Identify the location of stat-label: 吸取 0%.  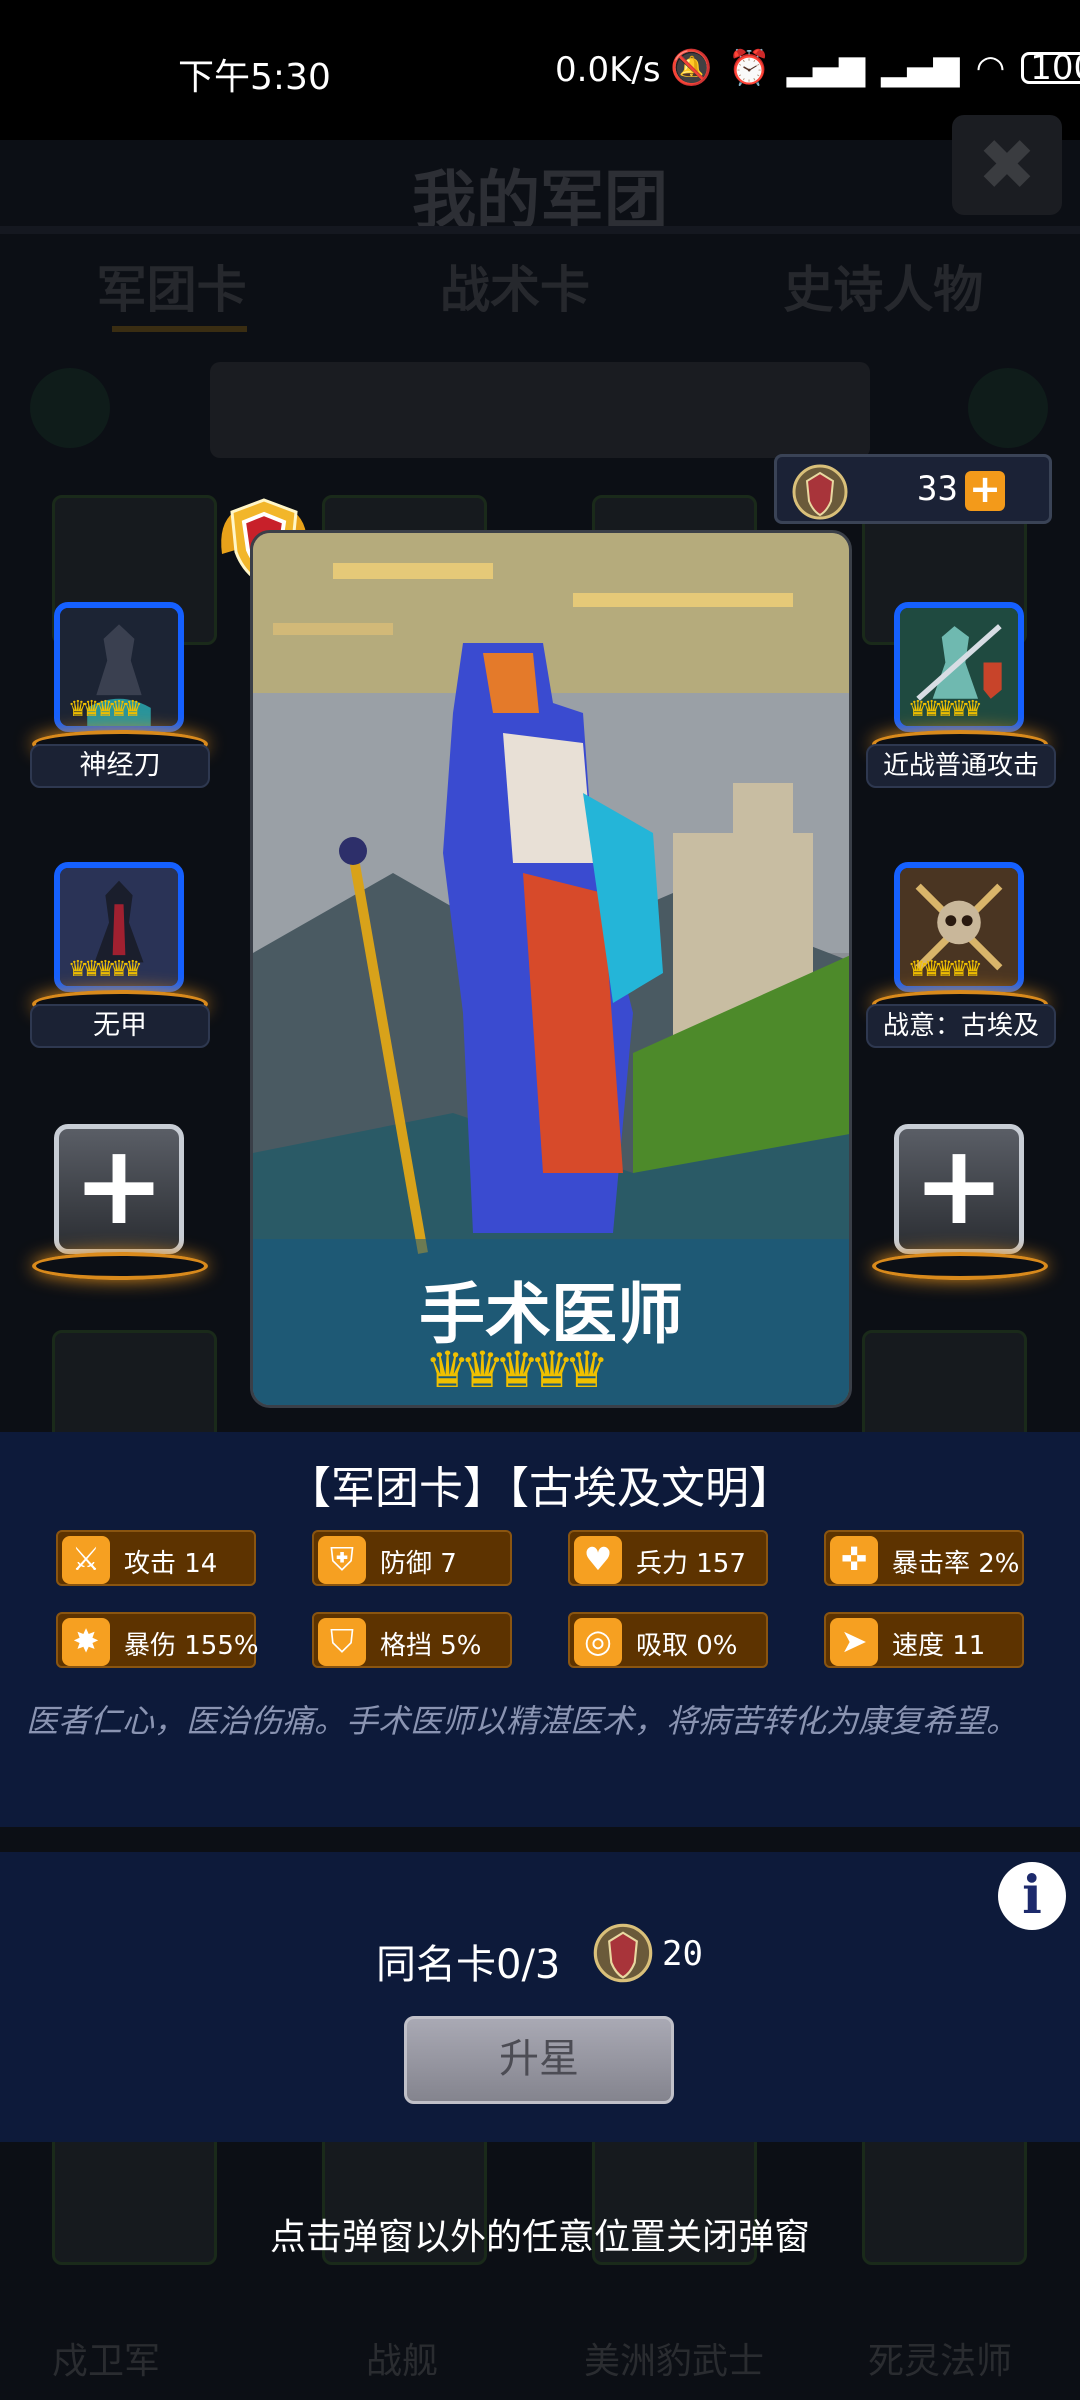
(687, 1646).